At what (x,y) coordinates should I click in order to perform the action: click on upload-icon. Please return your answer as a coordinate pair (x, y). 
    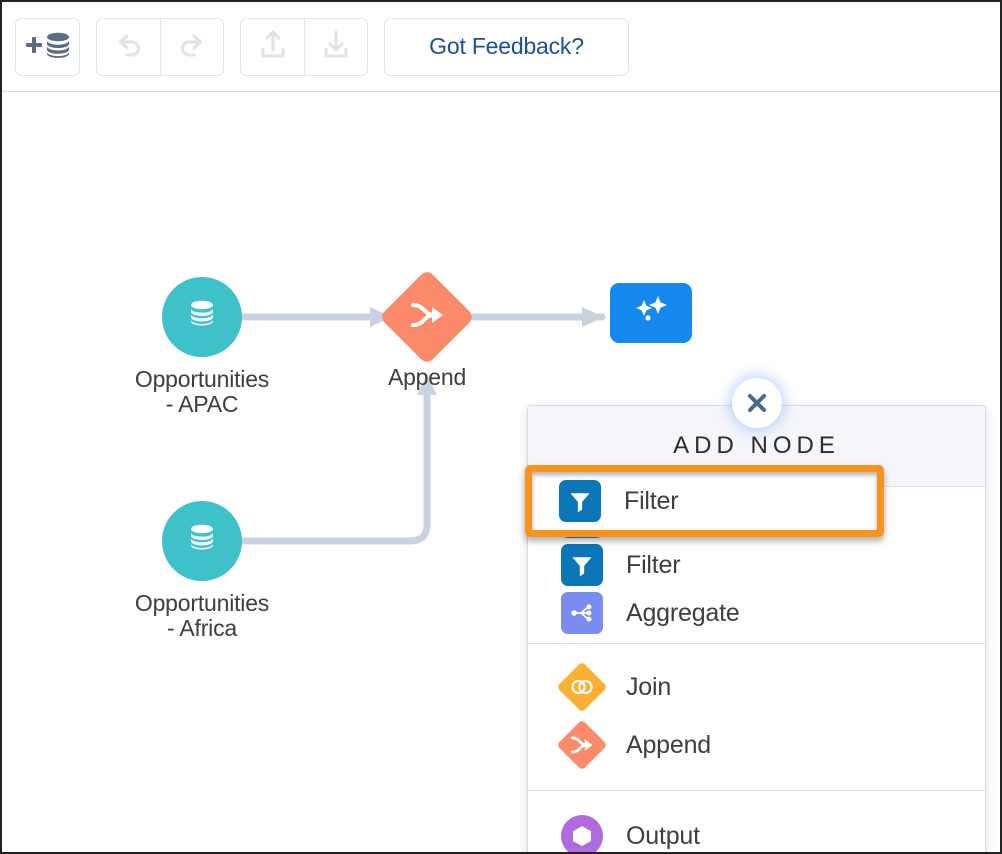
    Looking at the image, I should click on (273, 46).